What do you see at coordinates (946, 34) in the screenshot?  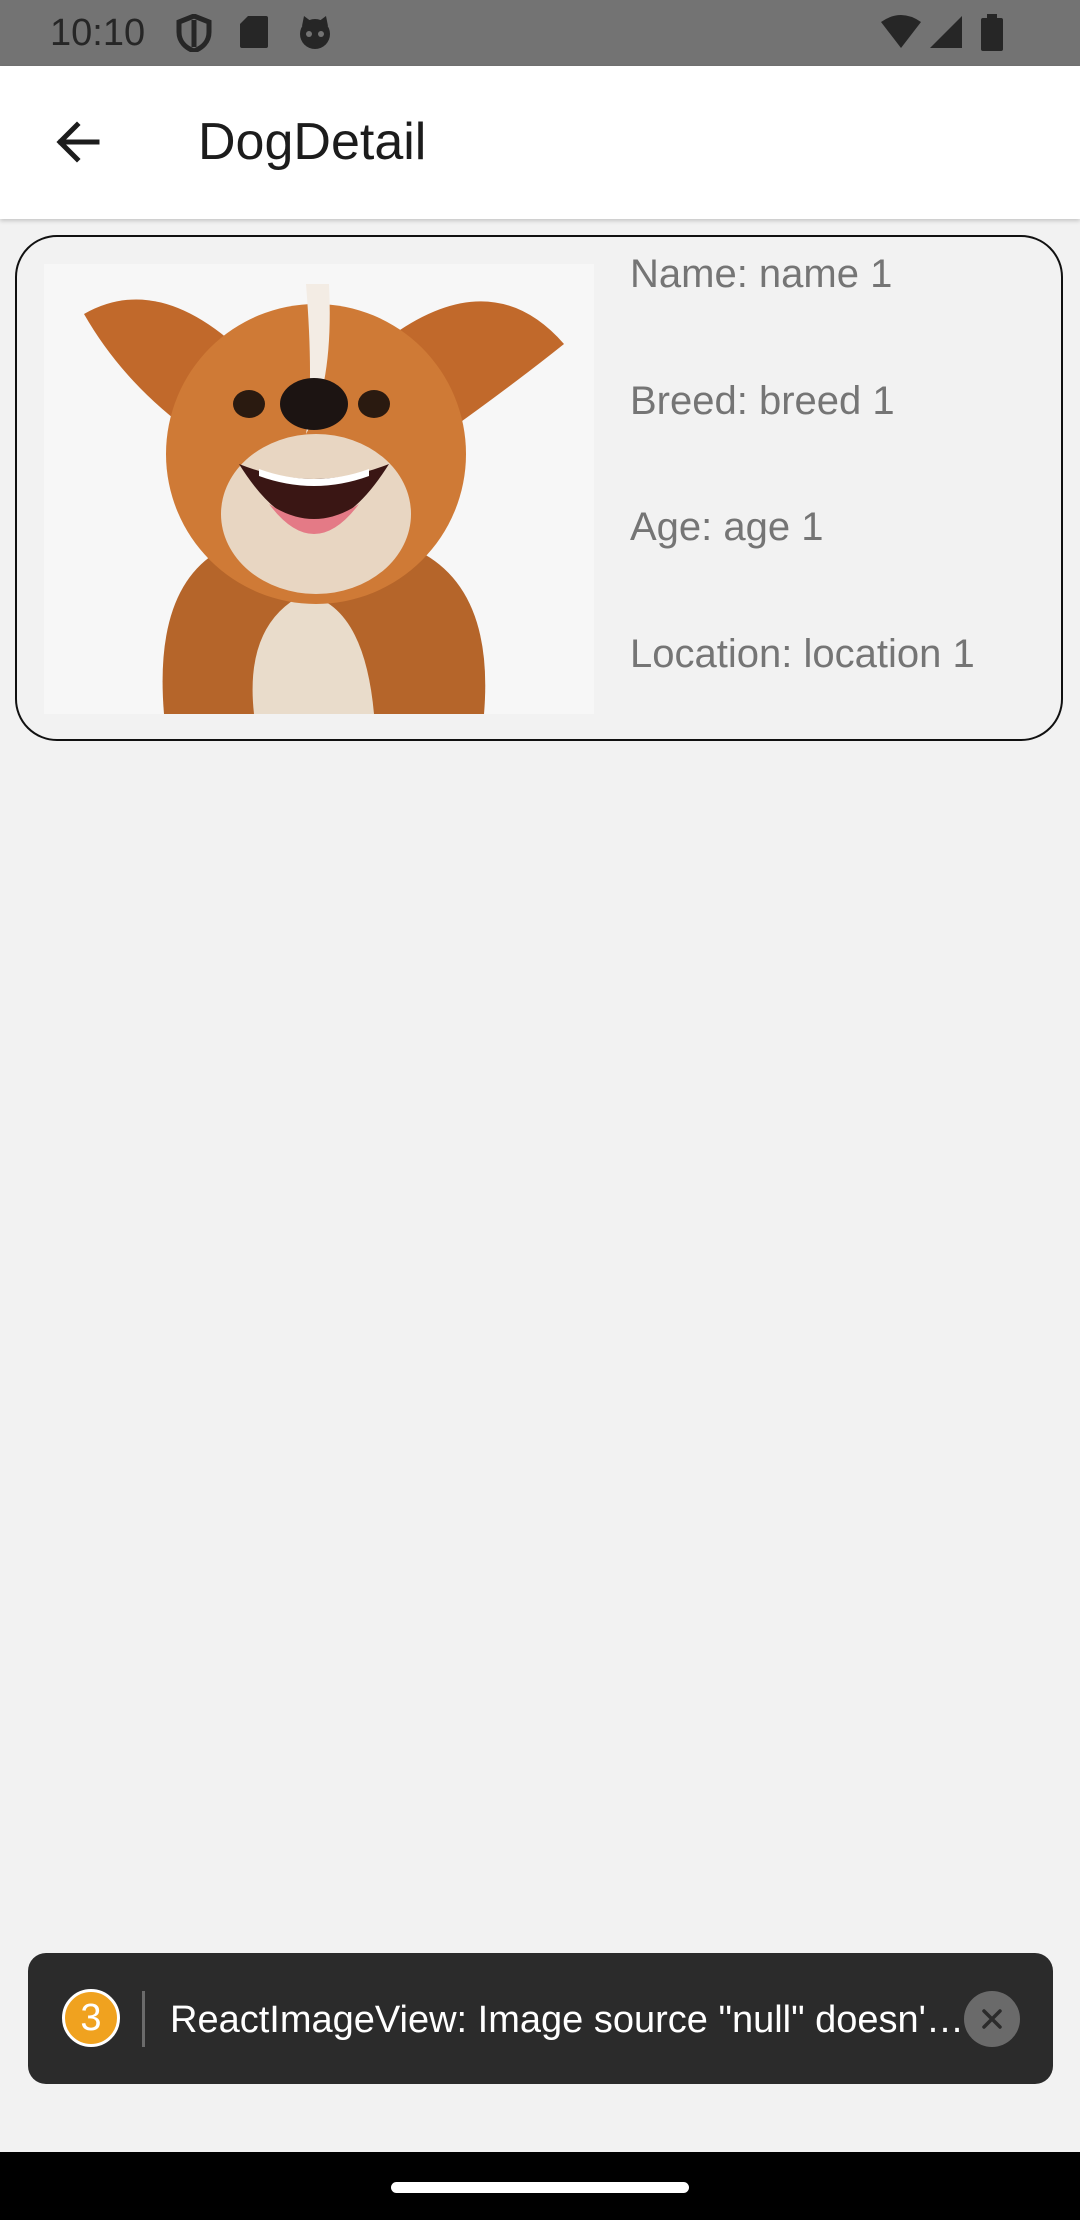 I see `signal-icon` at bounding box center [946, 34].